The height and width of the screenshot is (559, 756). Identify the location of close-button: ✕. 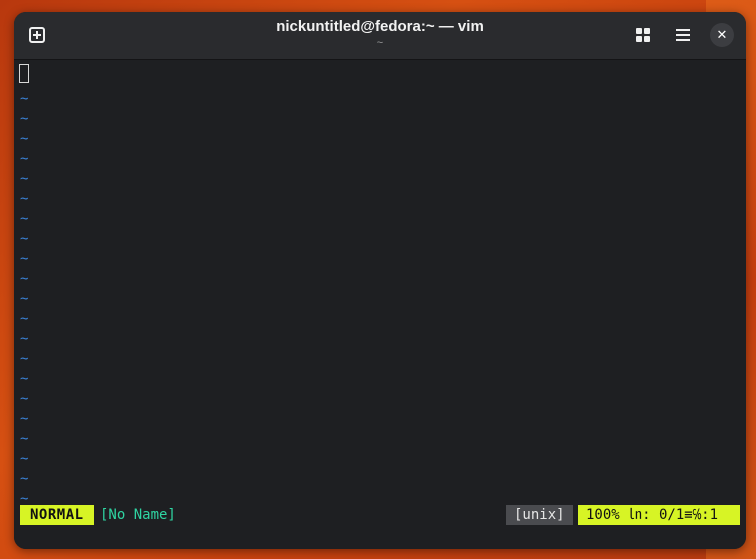
(722, 35).